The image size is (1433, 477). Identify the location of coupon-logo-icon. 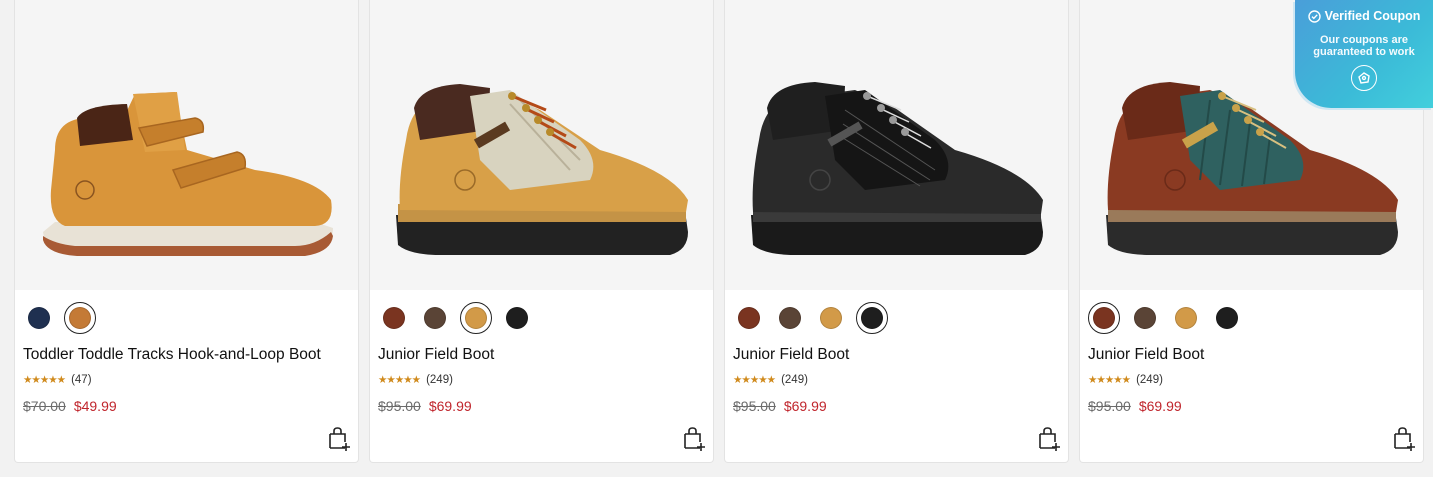
(1364, 78).